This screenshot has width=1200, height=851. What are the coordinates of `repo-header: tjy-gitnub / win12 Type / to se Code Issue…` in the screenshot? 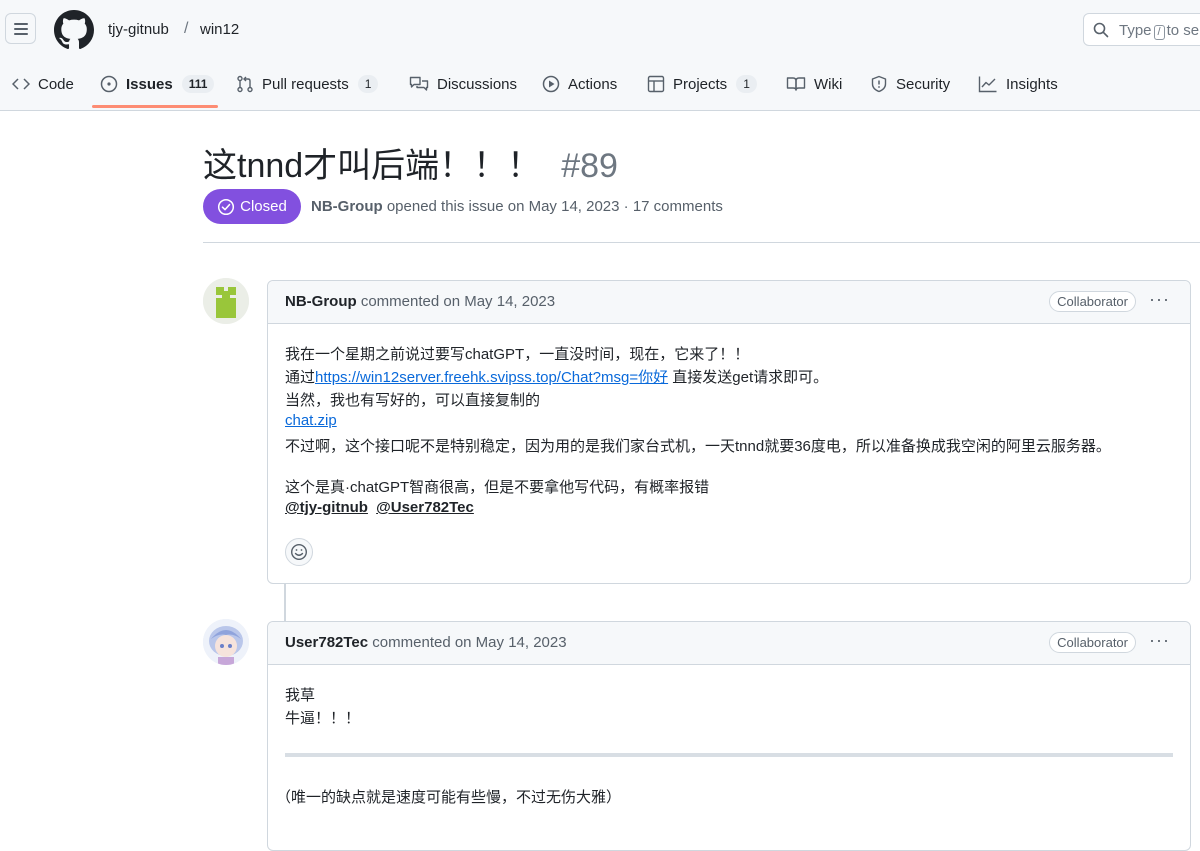 It's located at (600, 55).